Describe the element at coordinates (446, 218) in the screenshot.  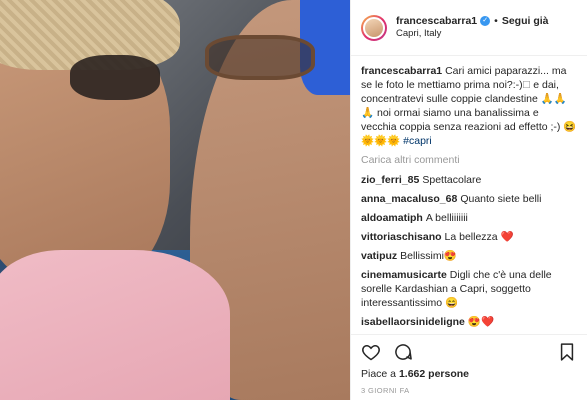
I see `comment-text: A belliiiiiii` at that location.